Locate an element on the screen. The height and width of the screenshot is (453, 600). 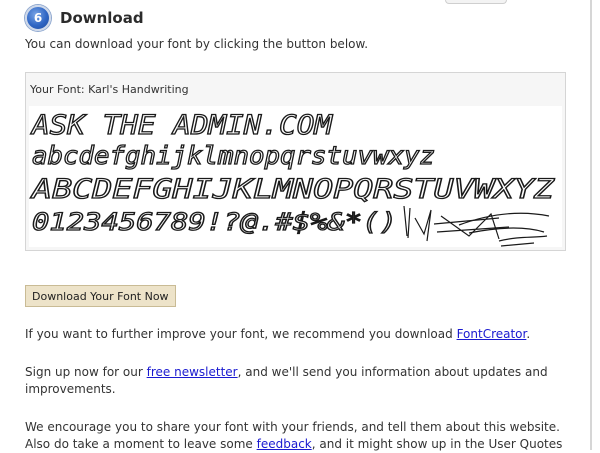
font-name-label: Your Font: Karl's Handwriting is located at coordinates (109, 89).